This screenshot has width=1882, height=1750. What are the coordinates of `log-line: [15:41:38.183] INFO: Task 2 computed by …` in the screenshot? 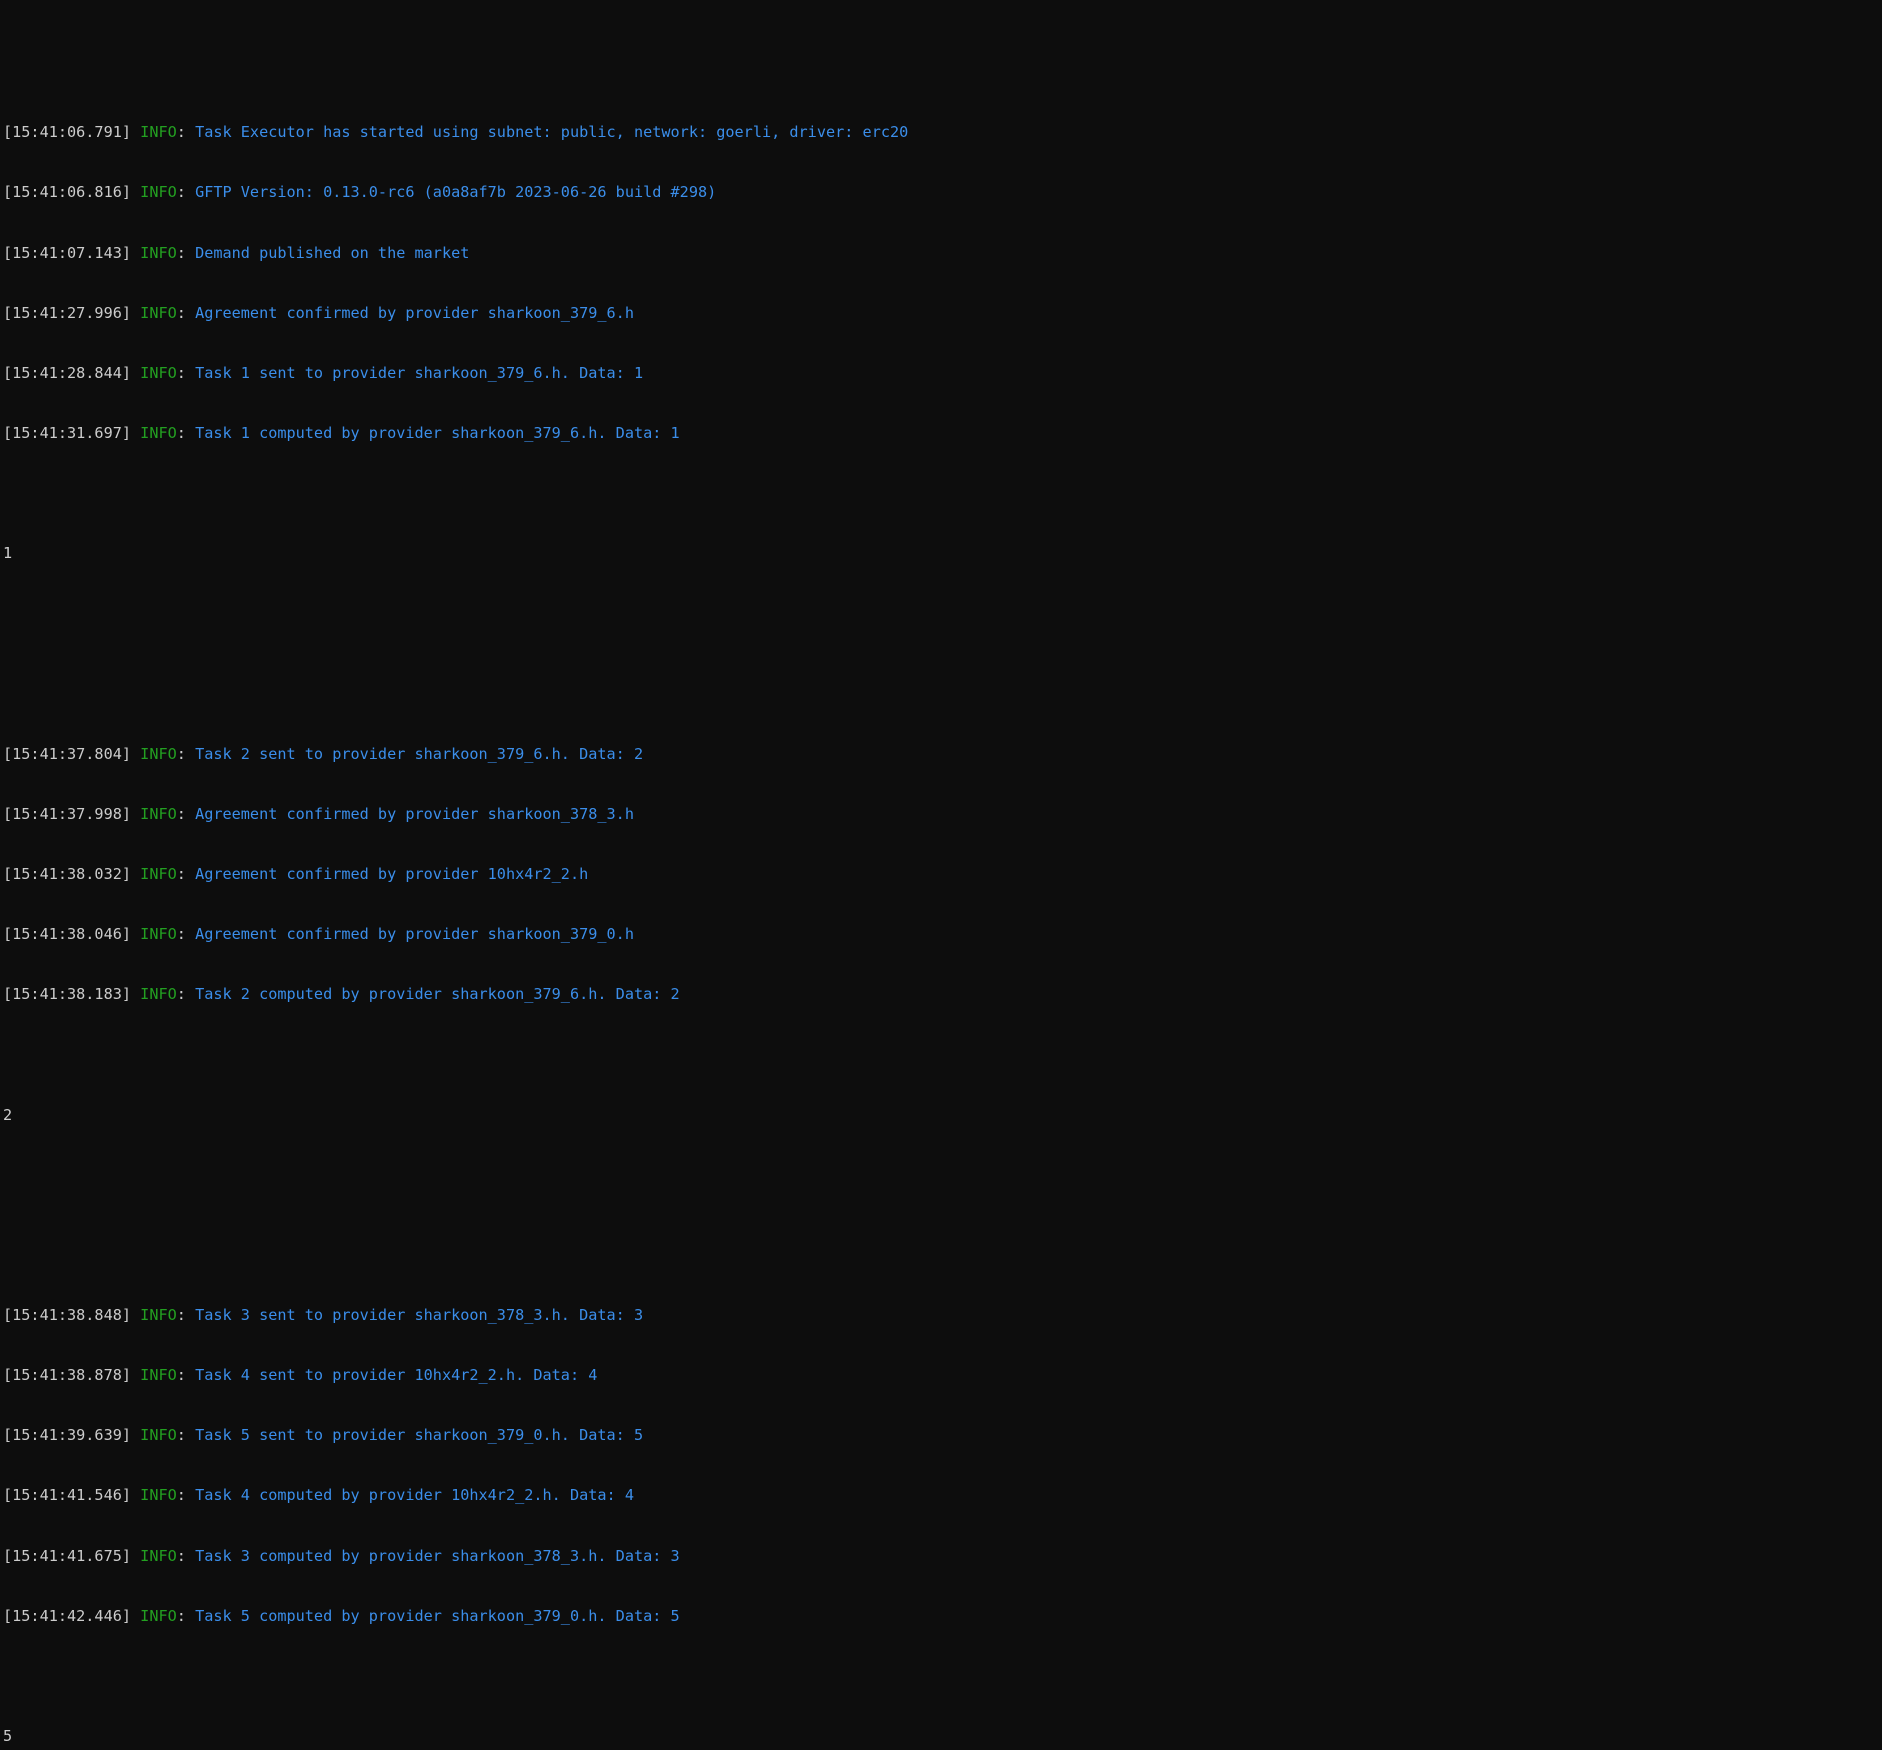 It's located at (942, 994).